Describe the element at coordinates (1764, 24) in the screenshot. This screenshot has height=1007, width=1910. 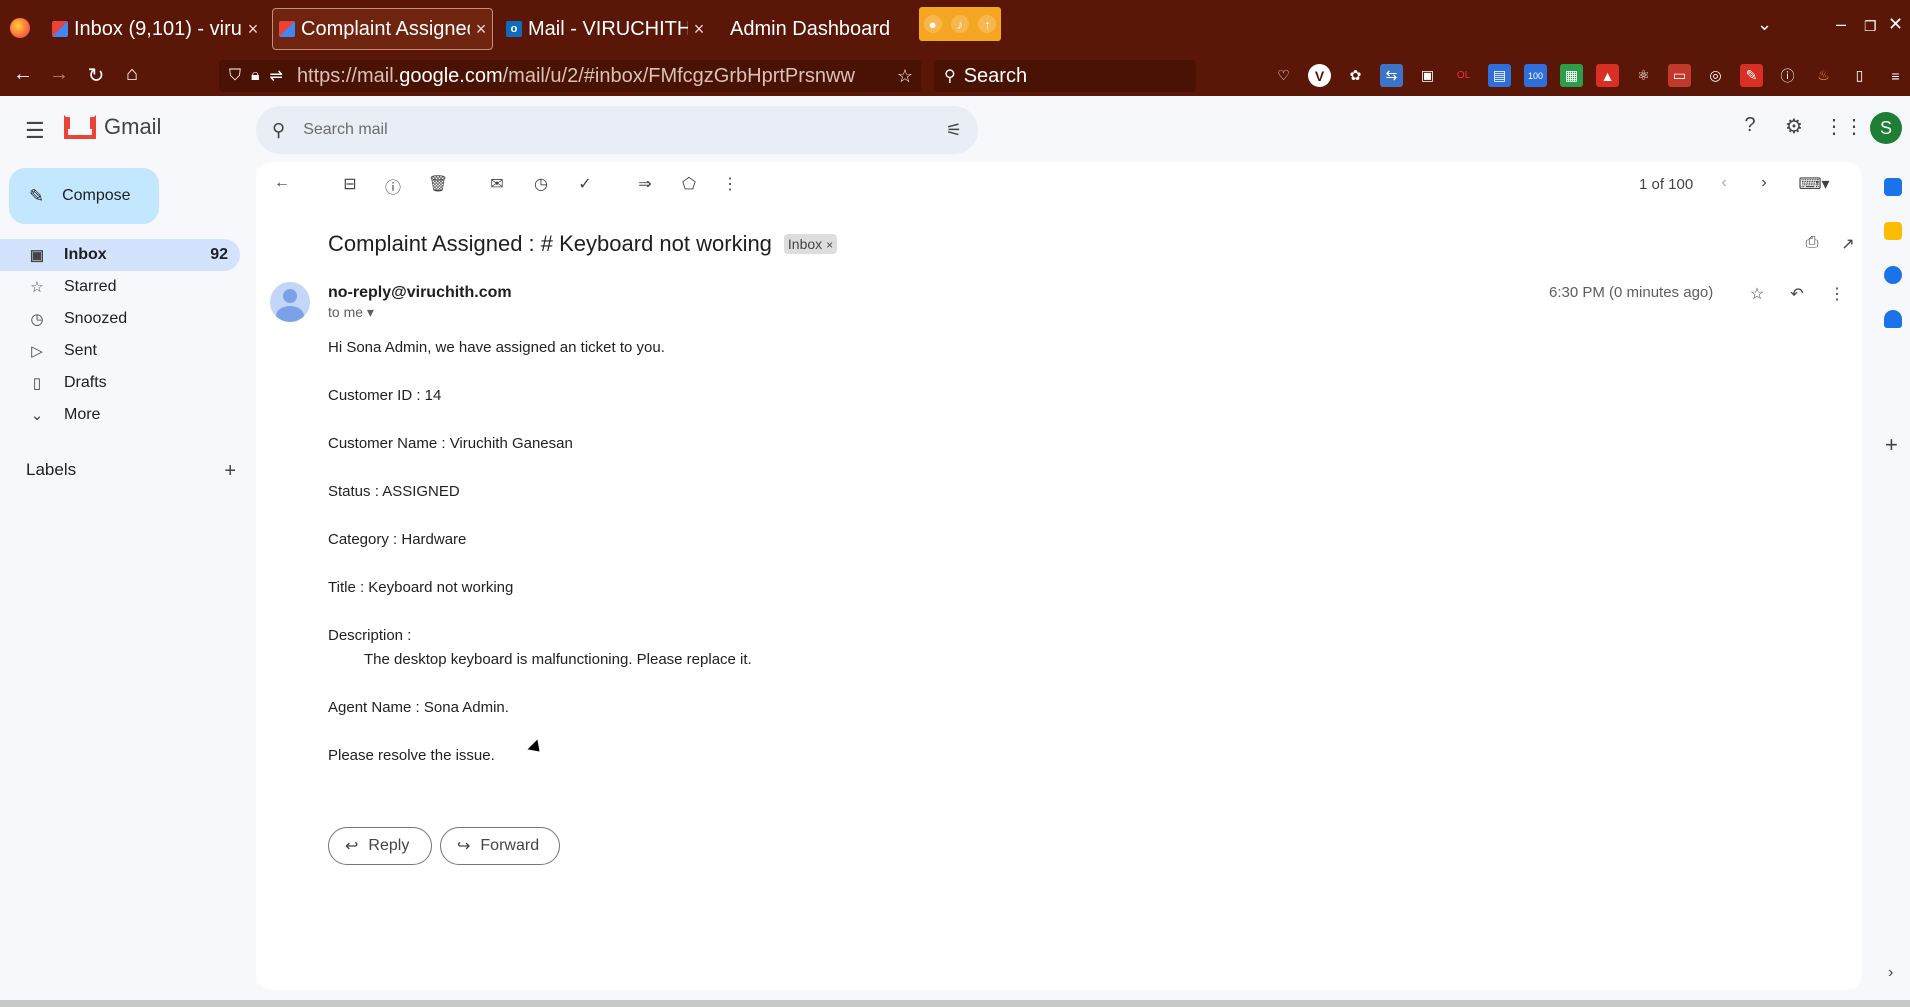
I see `list-tabs-icon: ⌄` at that location.